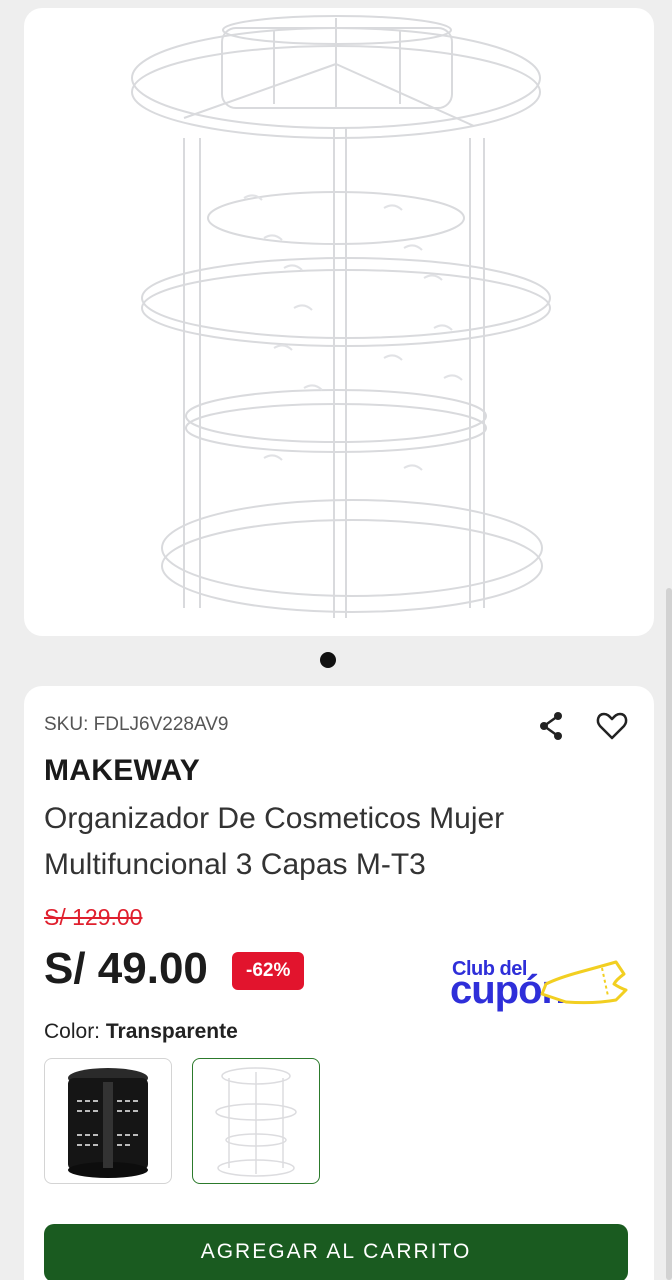  I want to click on heart-icon, so click(612, 726).